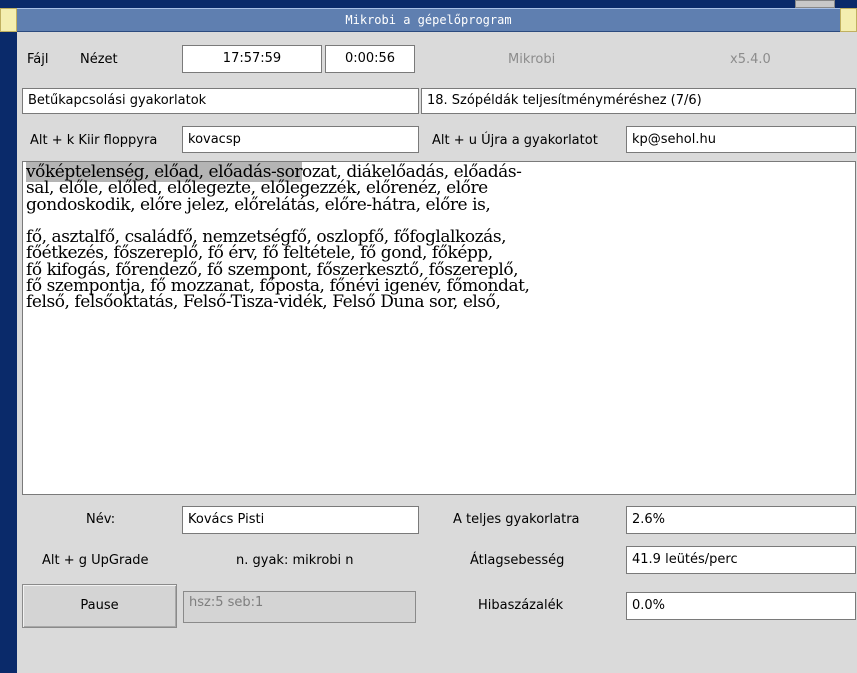  I want to click on avg-speed-label: Átlagsebesség, so click(517, 560).